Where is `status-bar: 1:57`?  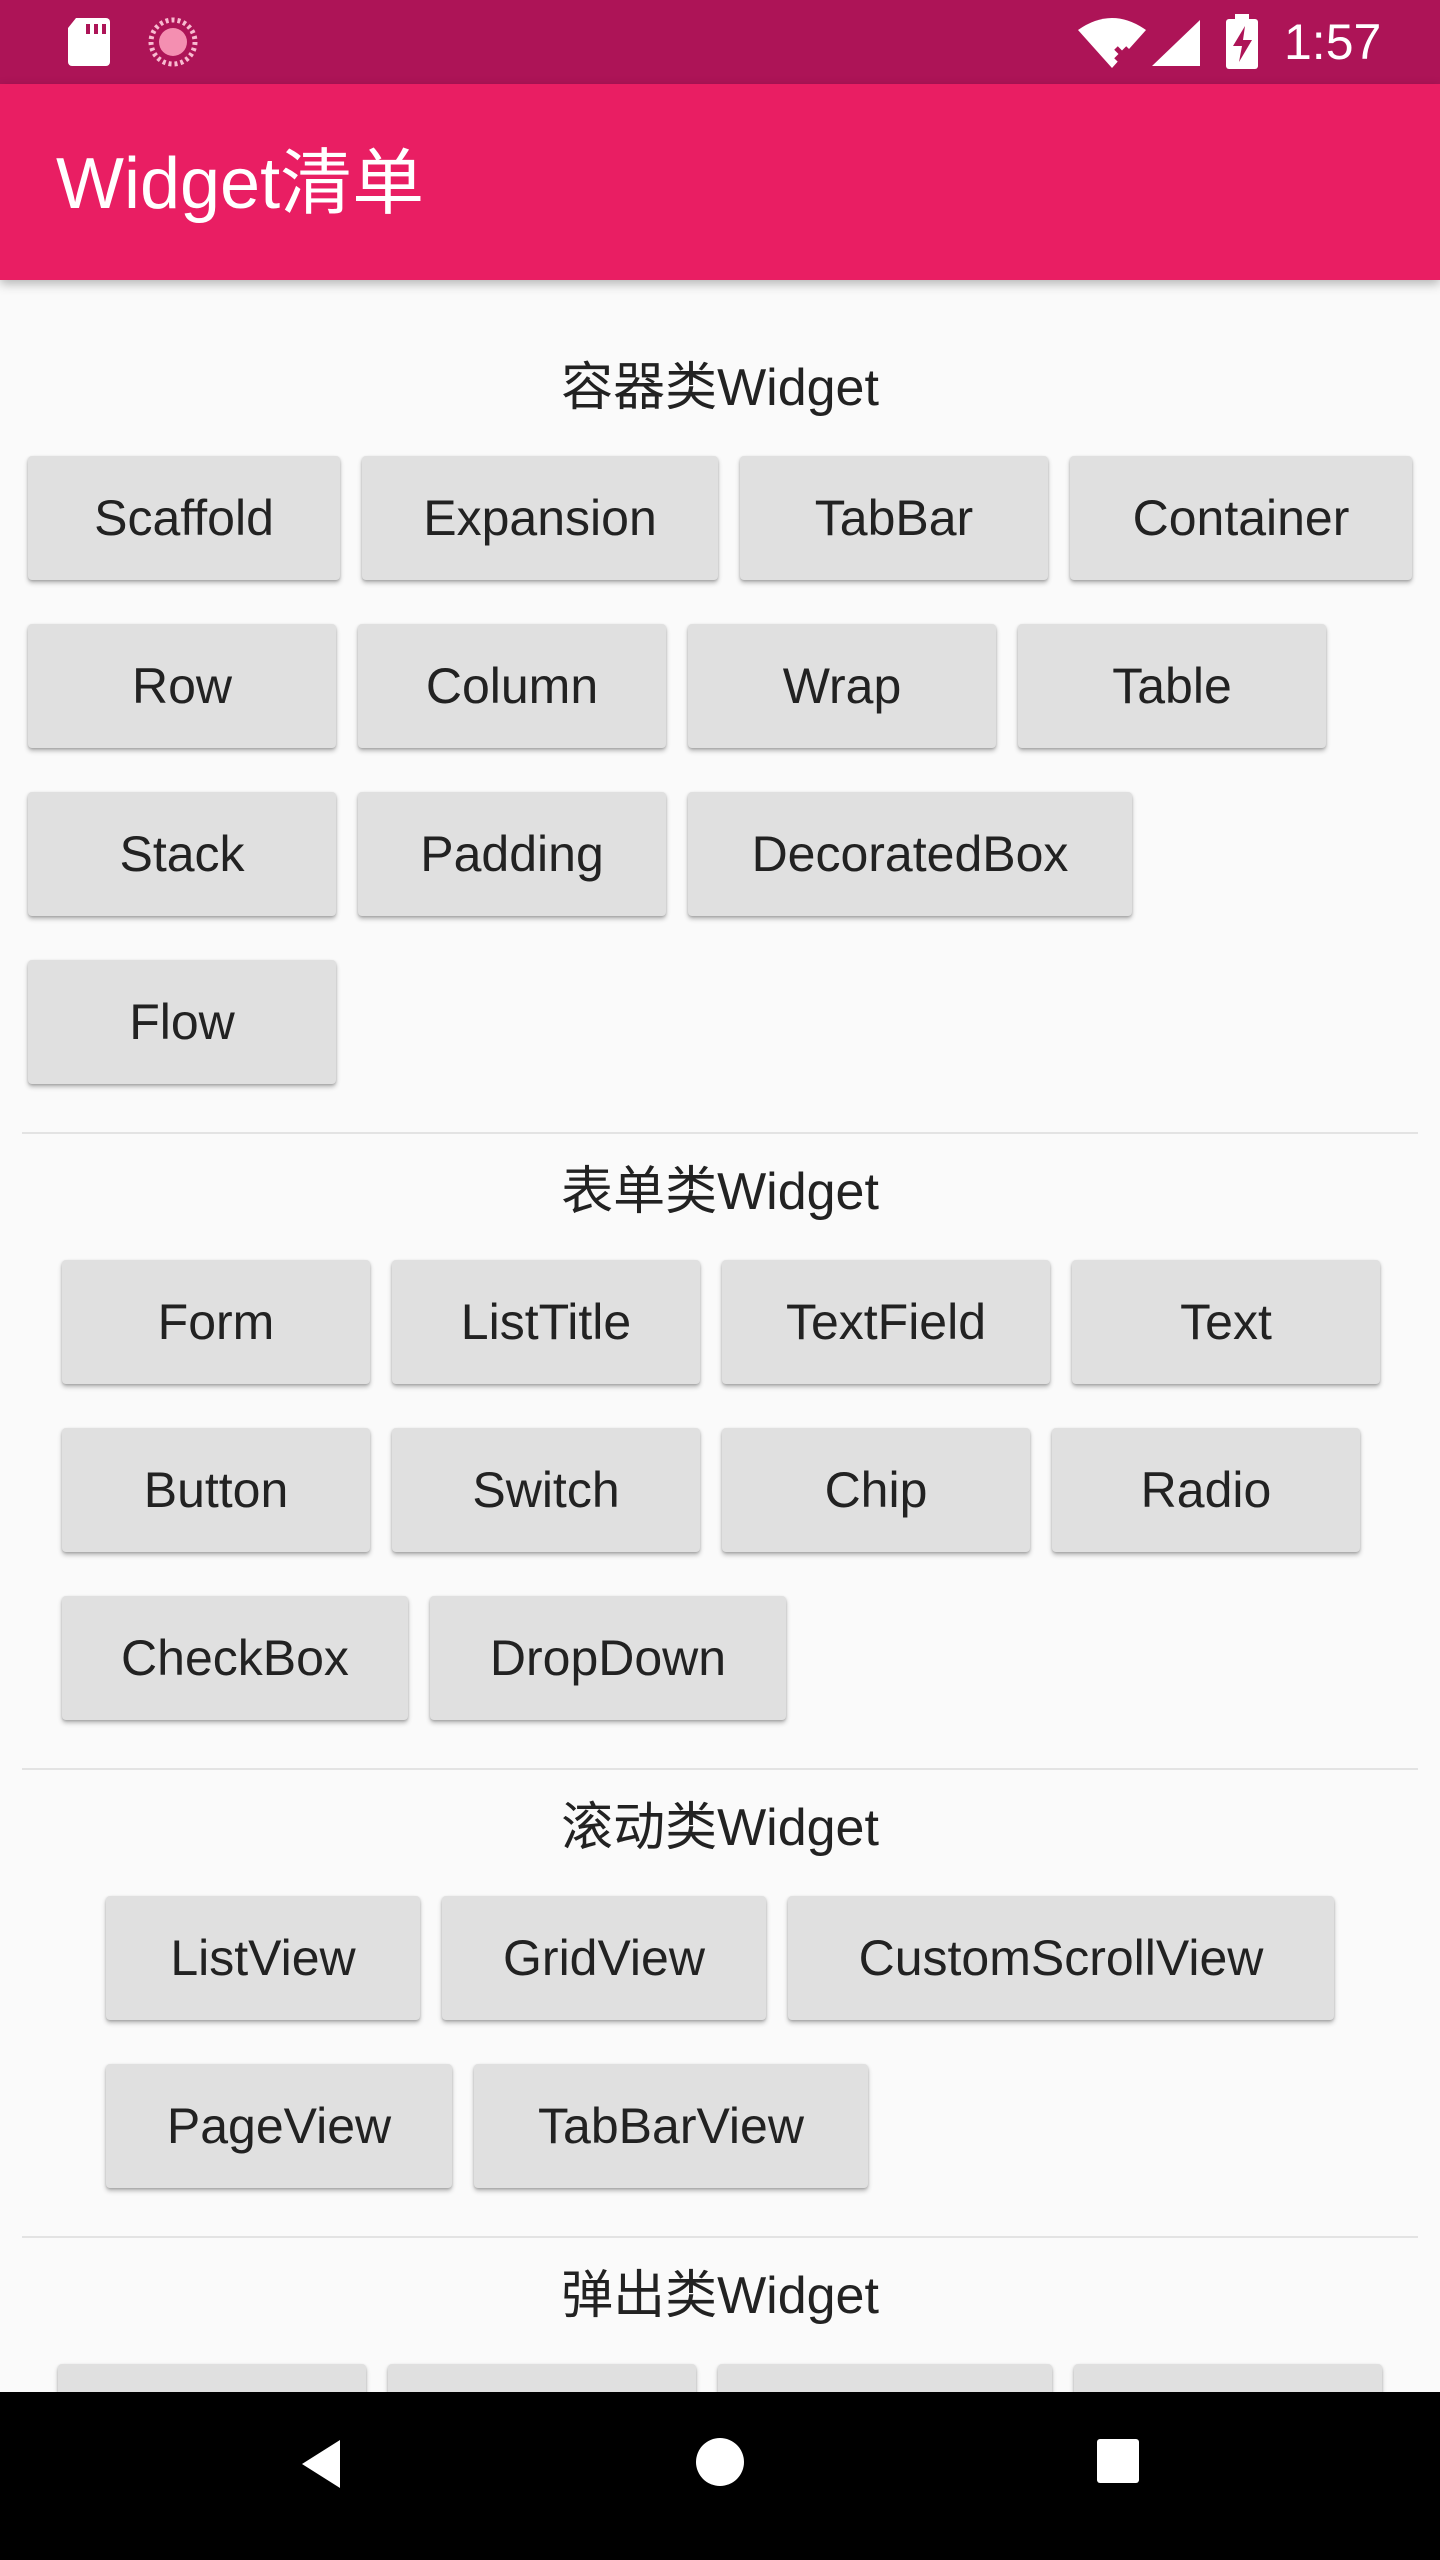 status-bar: 1:57 is located at coordinates (720, 42).